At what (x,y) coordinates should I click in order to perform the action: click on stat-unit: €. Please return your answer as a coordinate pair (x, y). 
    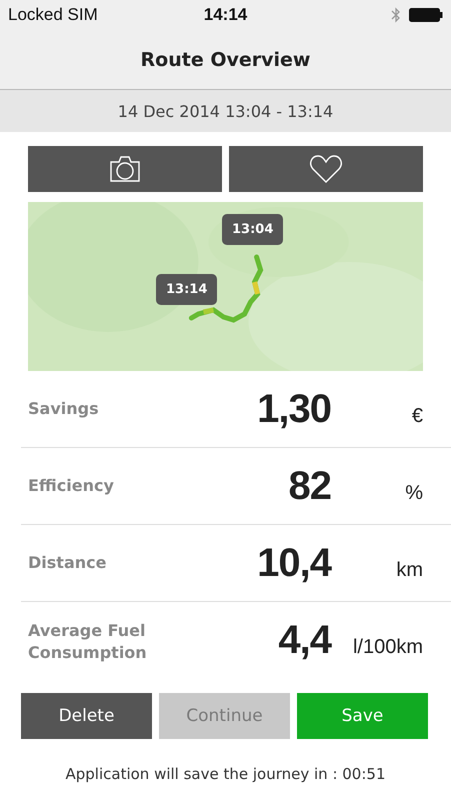
    Looking at the image, I should click on (417, 416).